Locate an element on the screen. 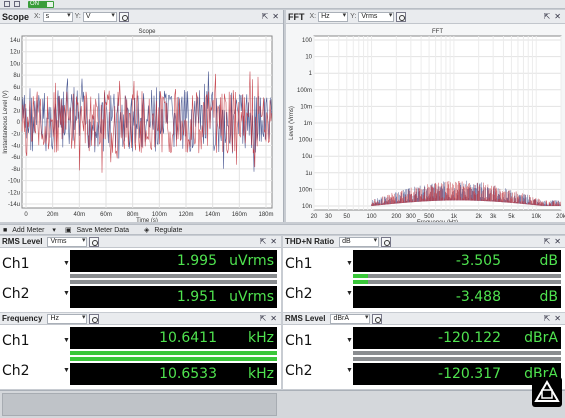  scope-x-axis-label: Time (s) is located at coordinates (147, 220).